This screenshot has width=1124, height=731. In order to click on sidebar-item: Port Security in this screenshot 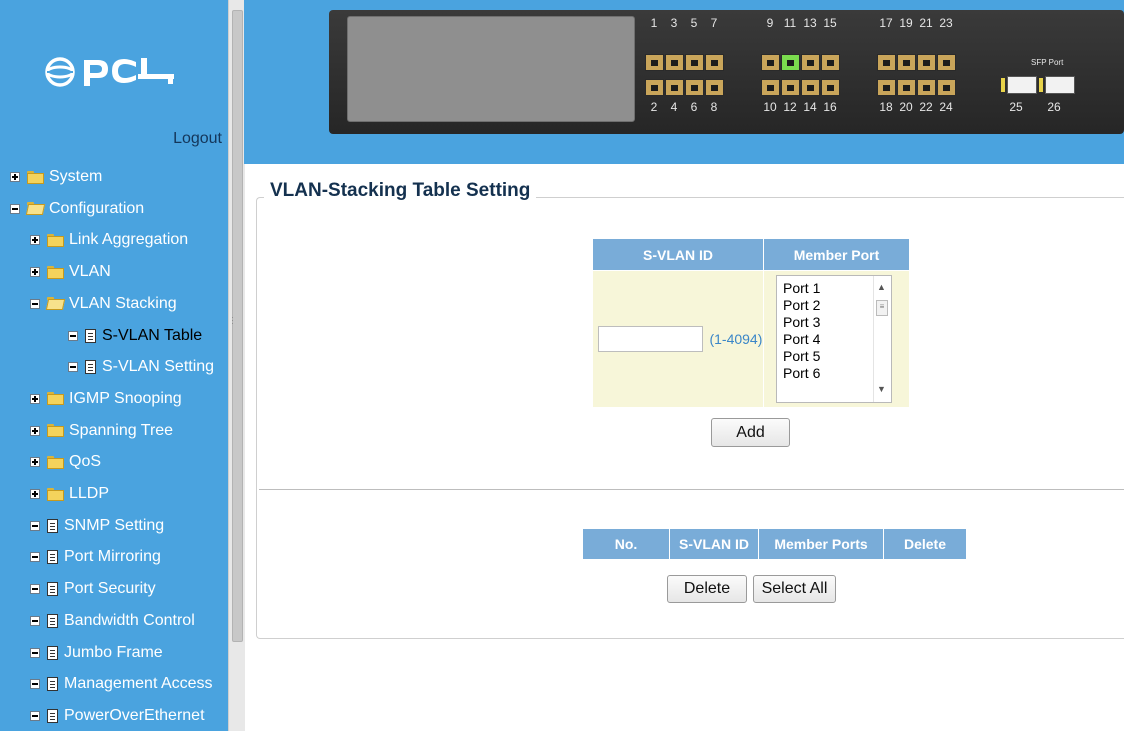, I will do `click(93, 589)`.